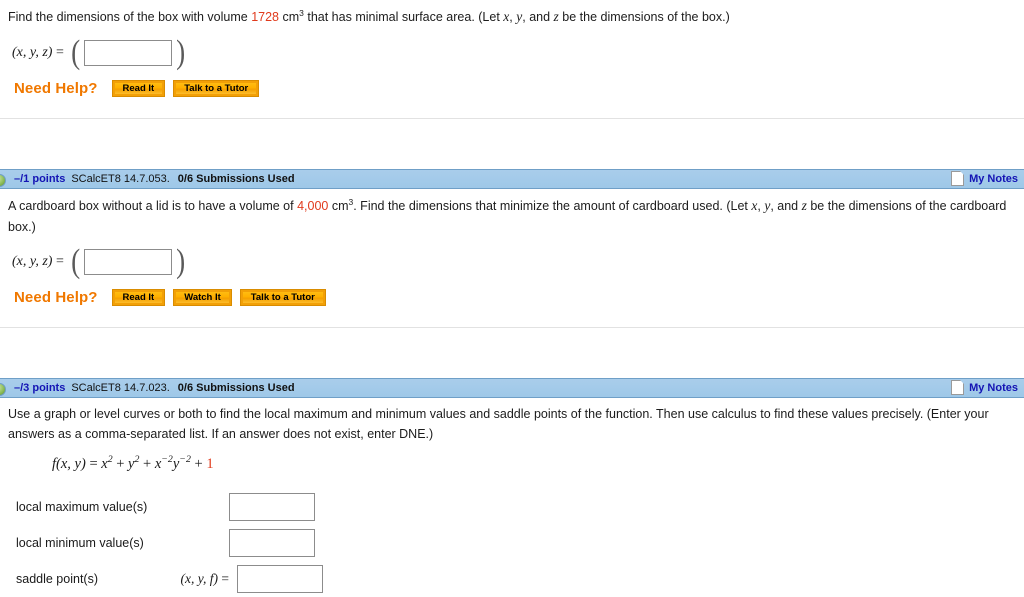 This screenshot has width=1024, height=597. Describe the element at coordinates (120, 387) in the screenshot. I see `question-code: SCalcET8 14.7.023.` at that location.